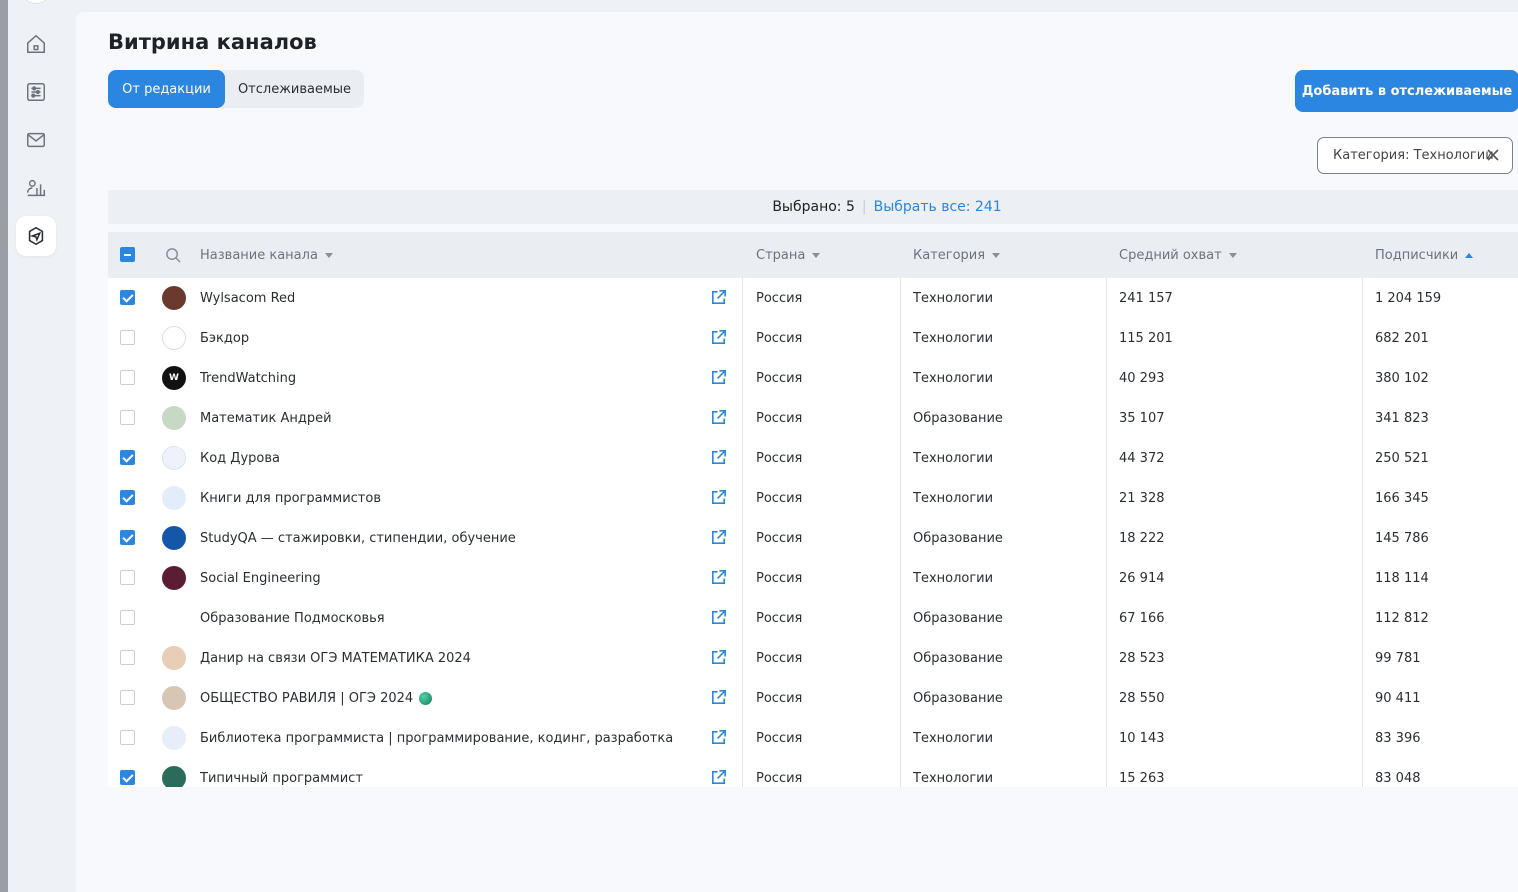 The height and width of the screenshot is (892, 1518). I want to click on reach-cell: 26 914, so click(1142, 578).